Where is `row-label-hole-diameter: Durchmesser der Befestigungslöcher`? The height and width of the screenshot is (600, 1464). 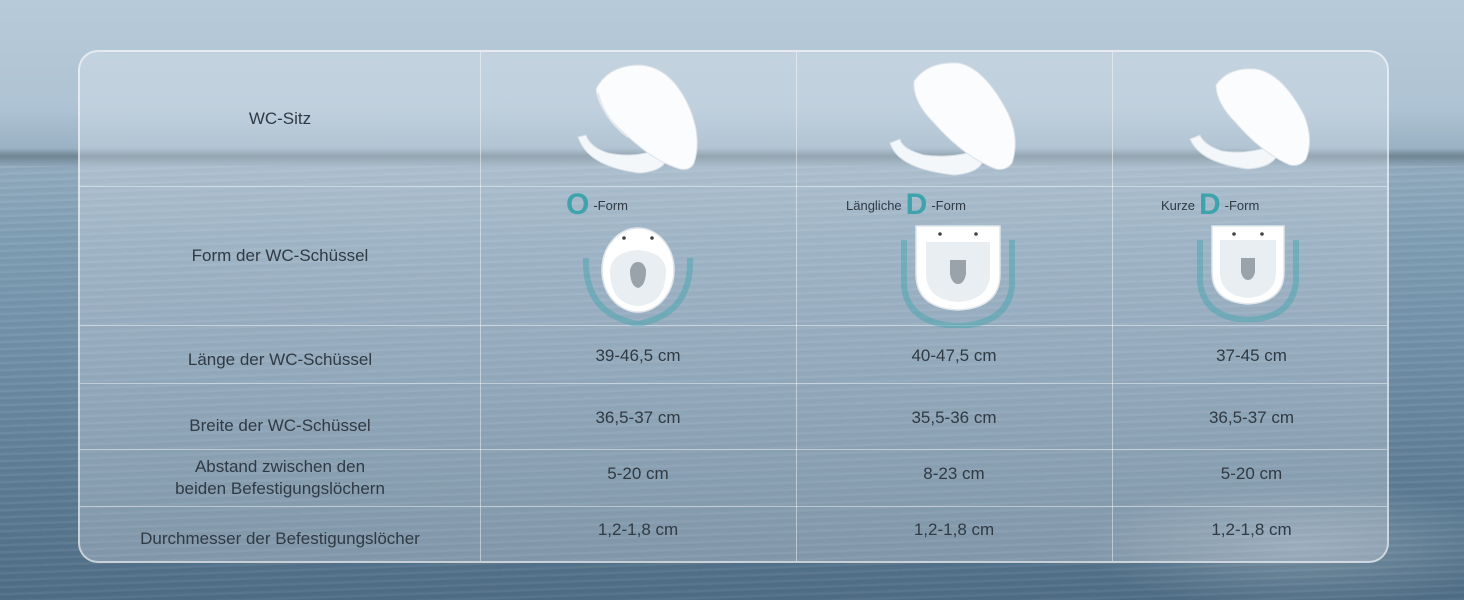
row-label-hole-diameter: Durchmesser der Befestigungslöcher is located at coordinates (280, 538).